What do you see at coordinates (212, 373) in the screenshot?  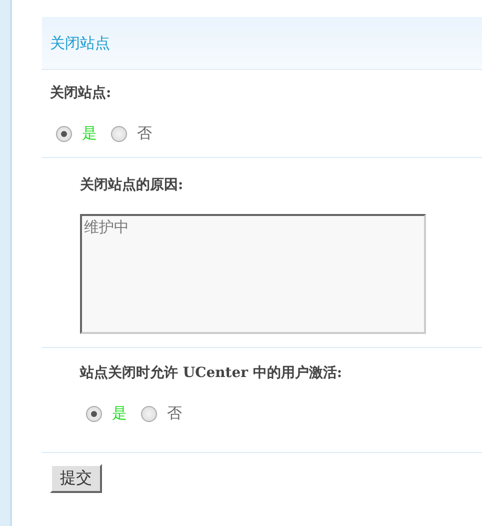 I see `setting-label: 站点关闭时允许 UCenter 中的用户激活:` at bounding box center [212, 373].